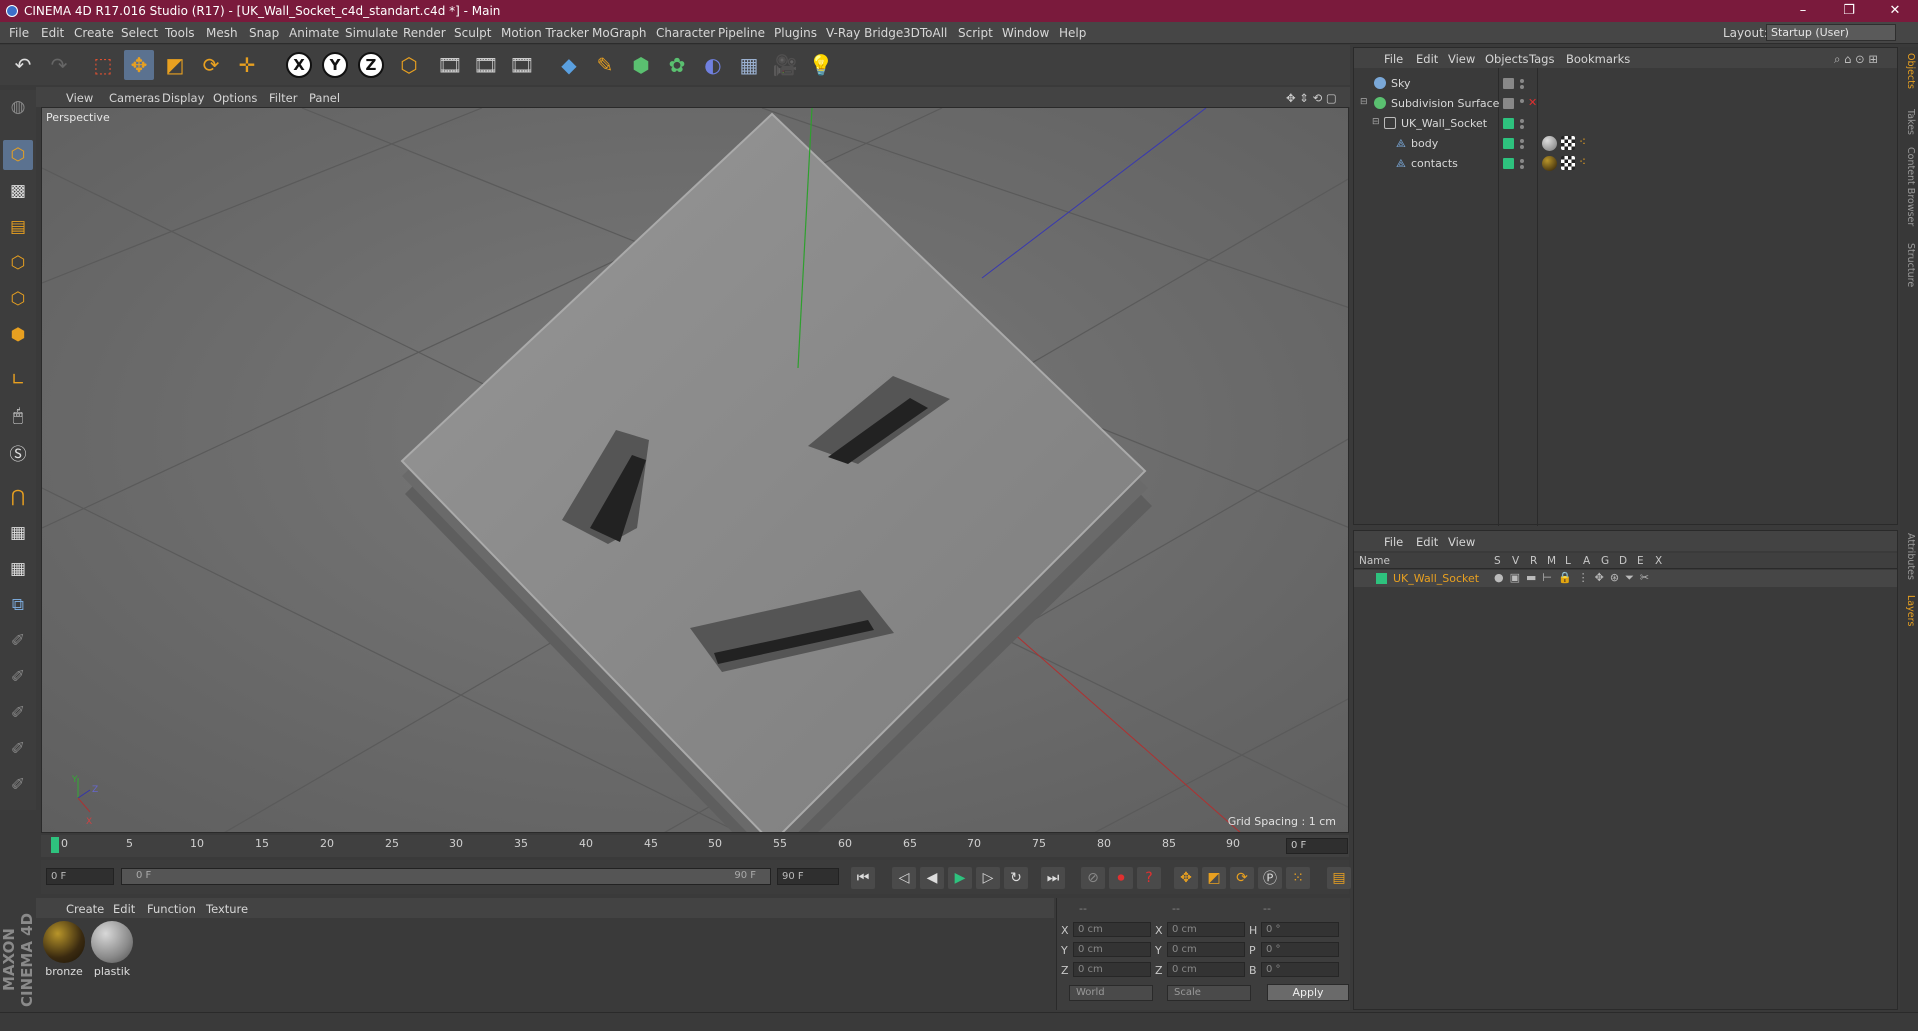  I want to click on close-button: ✕, so click(1895, 11).